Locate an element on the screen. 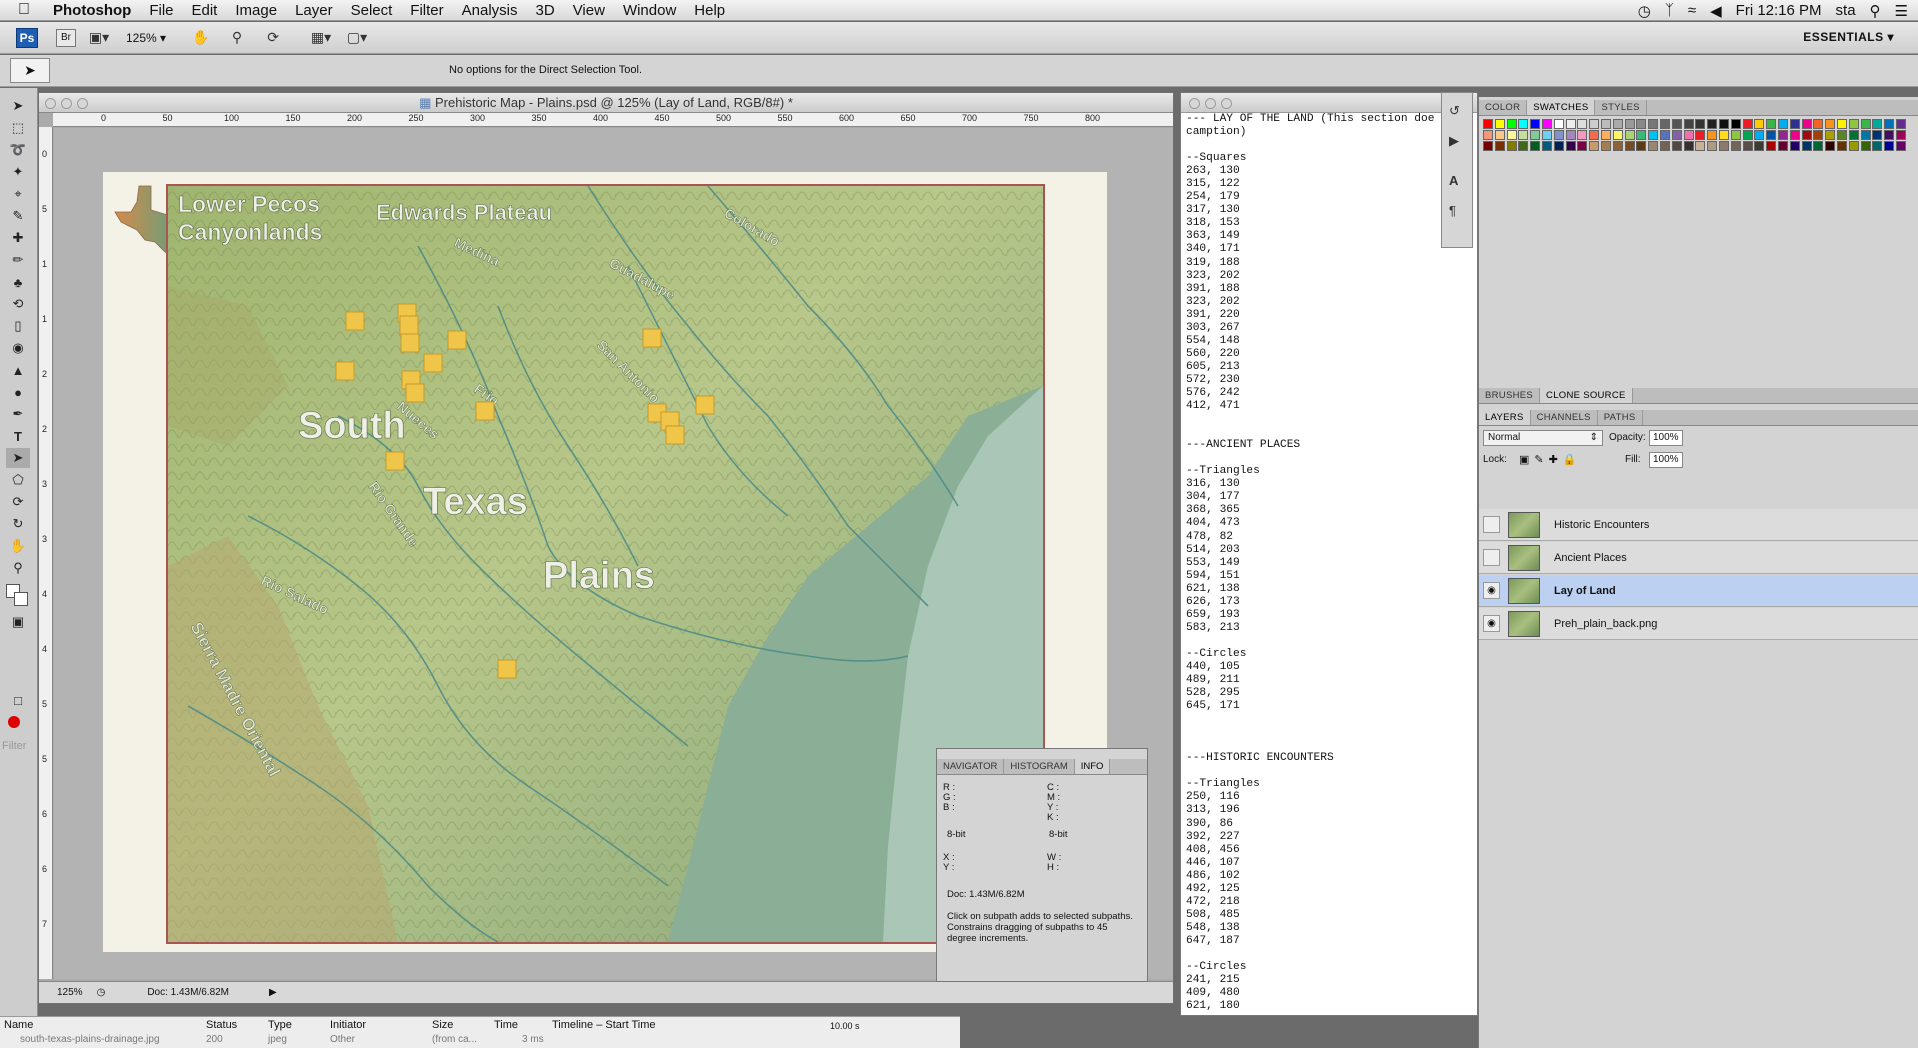  menu-filter: Filter is located at coordinates (426, 10).